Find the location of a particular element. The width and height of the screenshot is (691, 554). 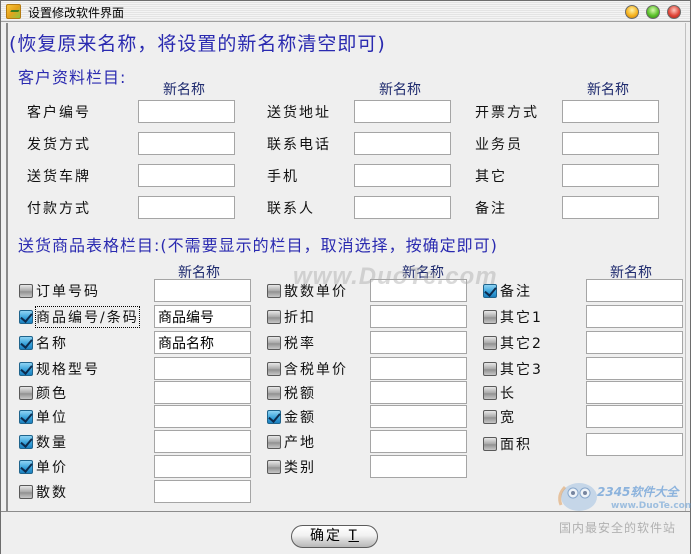

goods-column-label: 数量 is located at coordinates (52, 443).